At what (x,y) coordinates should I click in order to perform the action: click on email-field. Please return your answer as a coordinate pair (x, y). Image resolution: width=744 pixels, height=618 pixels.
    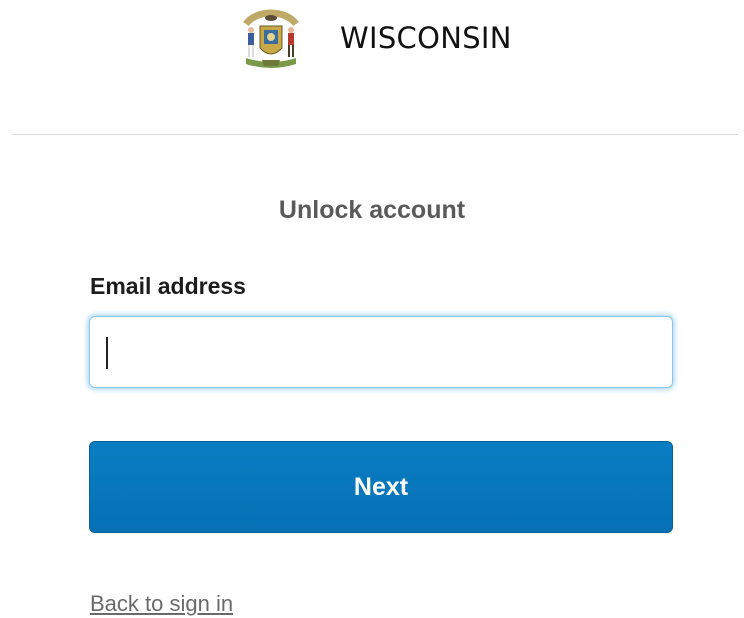
    Looking at the image, I should click on (381, 352).